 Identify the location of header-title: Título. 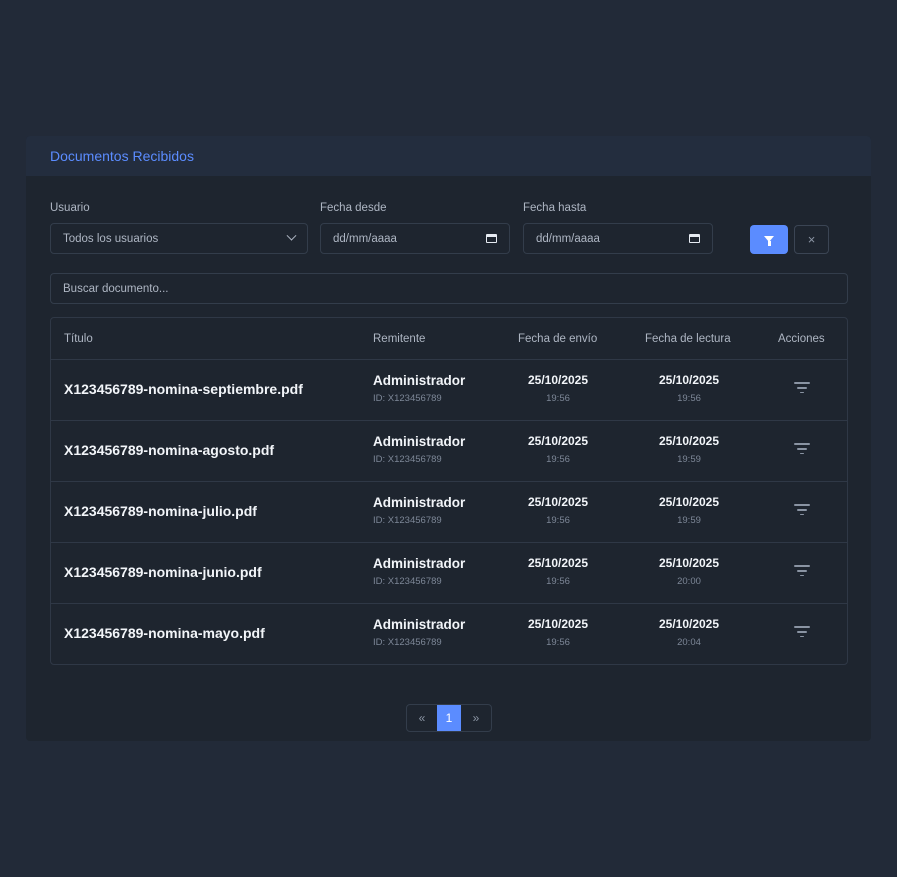
(78, 339).